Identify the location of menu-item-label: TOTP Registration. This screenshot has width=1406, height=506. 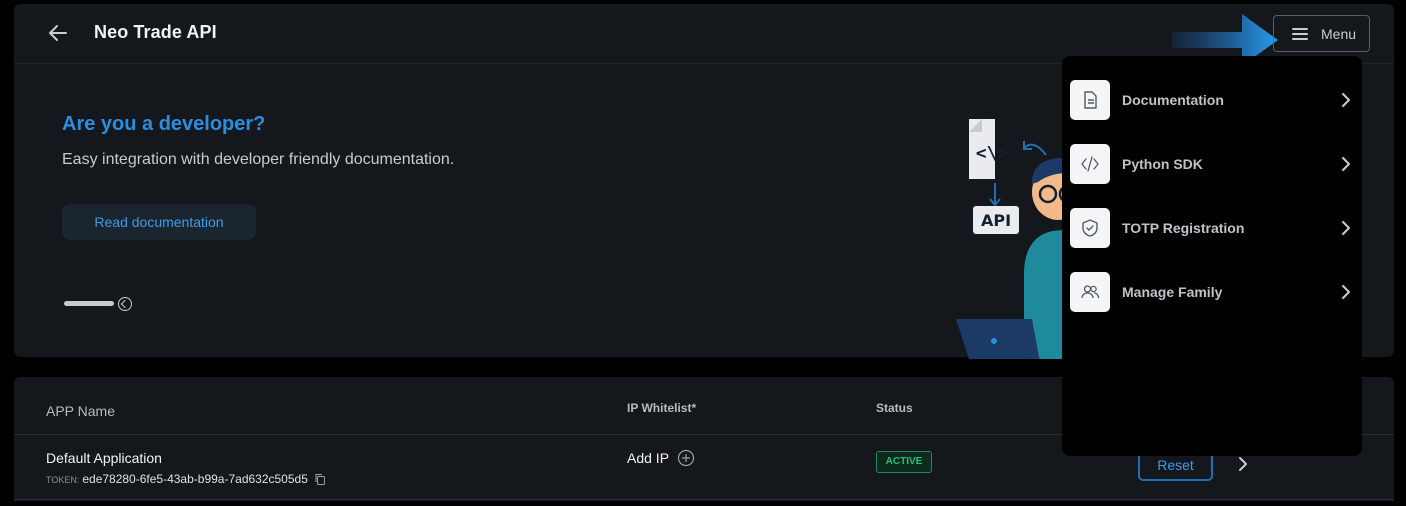
(1183, 228).